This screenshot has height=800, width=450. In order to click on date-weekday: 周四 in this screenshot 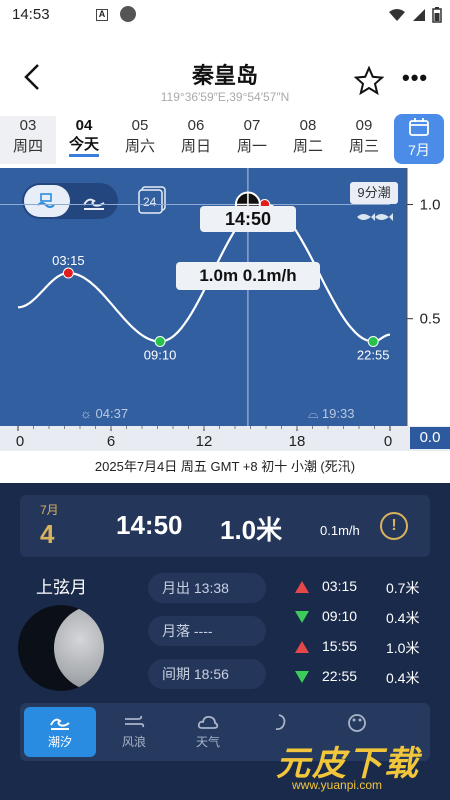, I will do `click(27, 146)`.